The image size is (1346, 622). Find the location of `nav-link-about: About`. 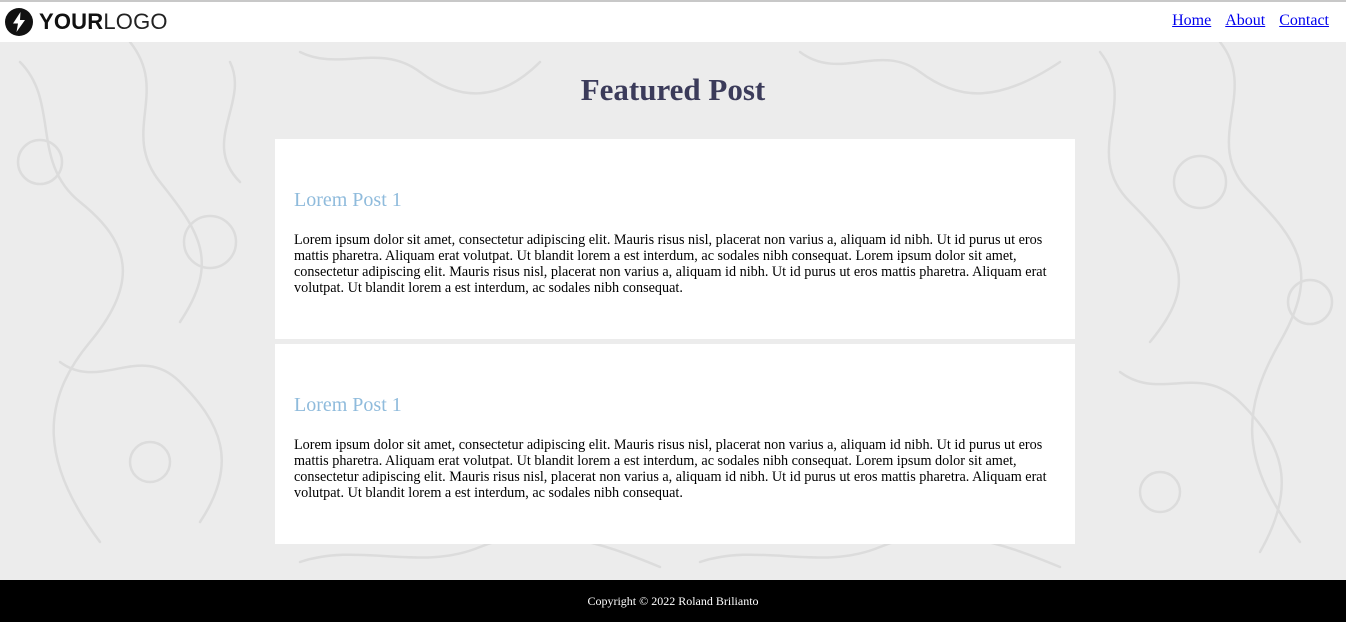

nav-link-about: About is located at coordinates (1245, 21).